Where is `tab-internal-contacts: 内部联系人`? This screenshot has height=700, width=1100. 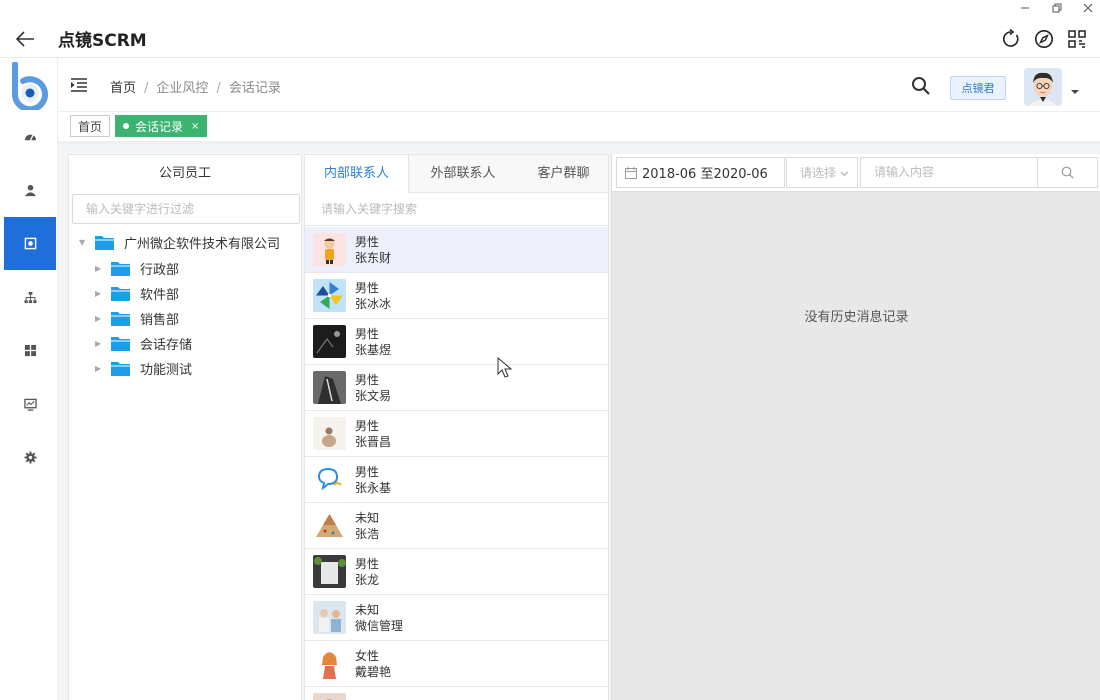 tab-internal-contacts: 内部联系人 is located at coordinates (357, 174).